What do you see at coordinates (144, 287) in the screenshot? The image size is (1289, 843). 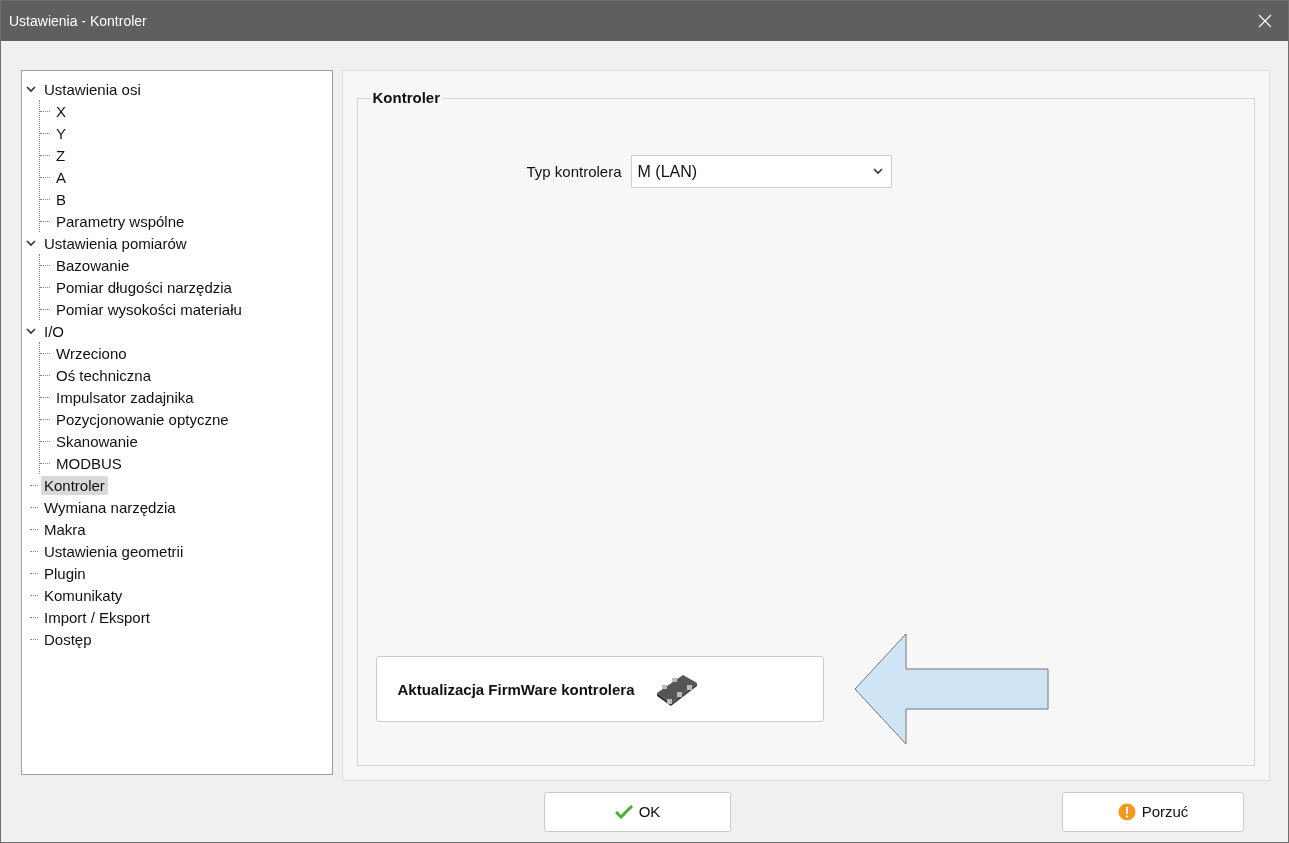 I see `tree-item: Pomiar długości narzędzia` at bounding box center [144, 287].